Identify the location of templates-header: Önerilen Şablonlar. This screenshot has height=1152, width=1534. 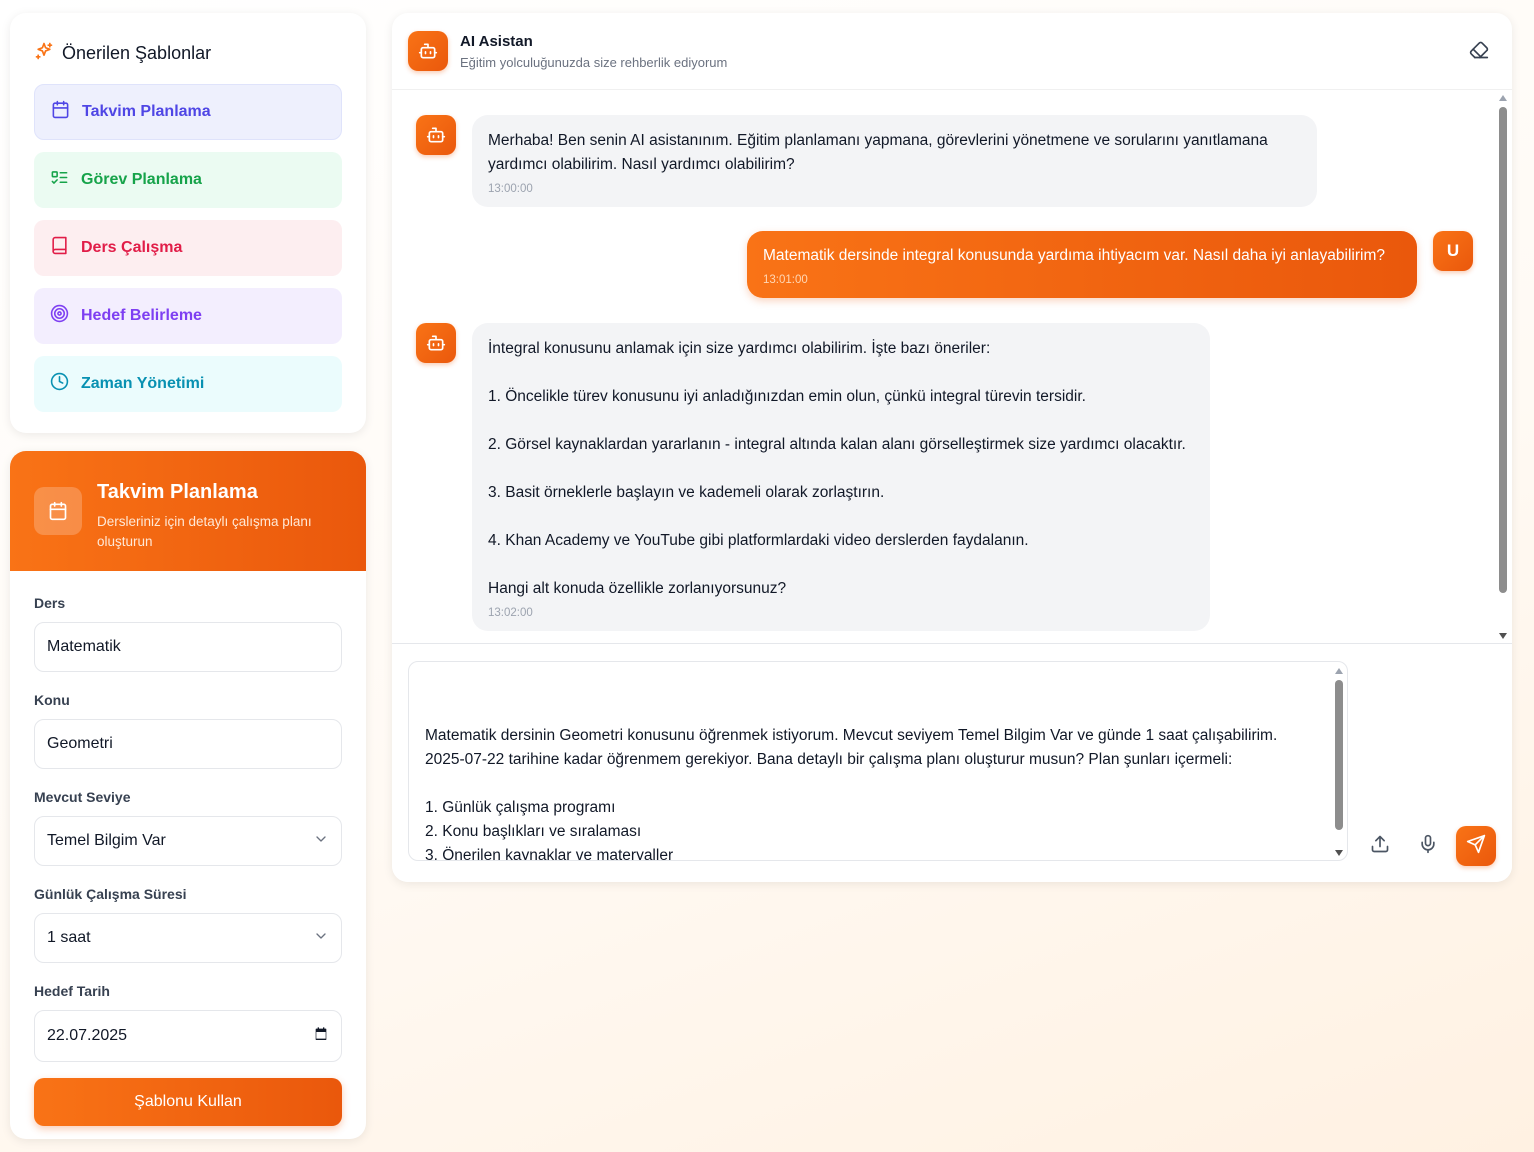
(188, 53).